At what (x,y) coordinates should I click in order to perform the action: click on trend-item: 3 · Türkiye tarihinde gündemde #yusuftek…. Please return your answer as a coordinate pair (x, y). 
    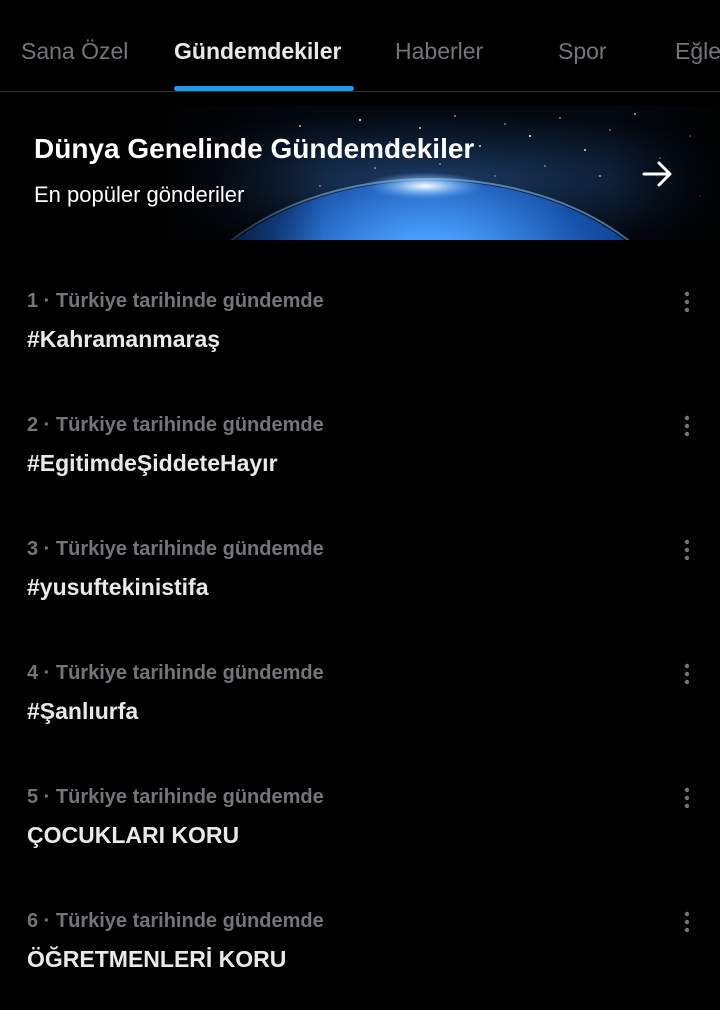
    Looking at the image, I should click on (360, 576).